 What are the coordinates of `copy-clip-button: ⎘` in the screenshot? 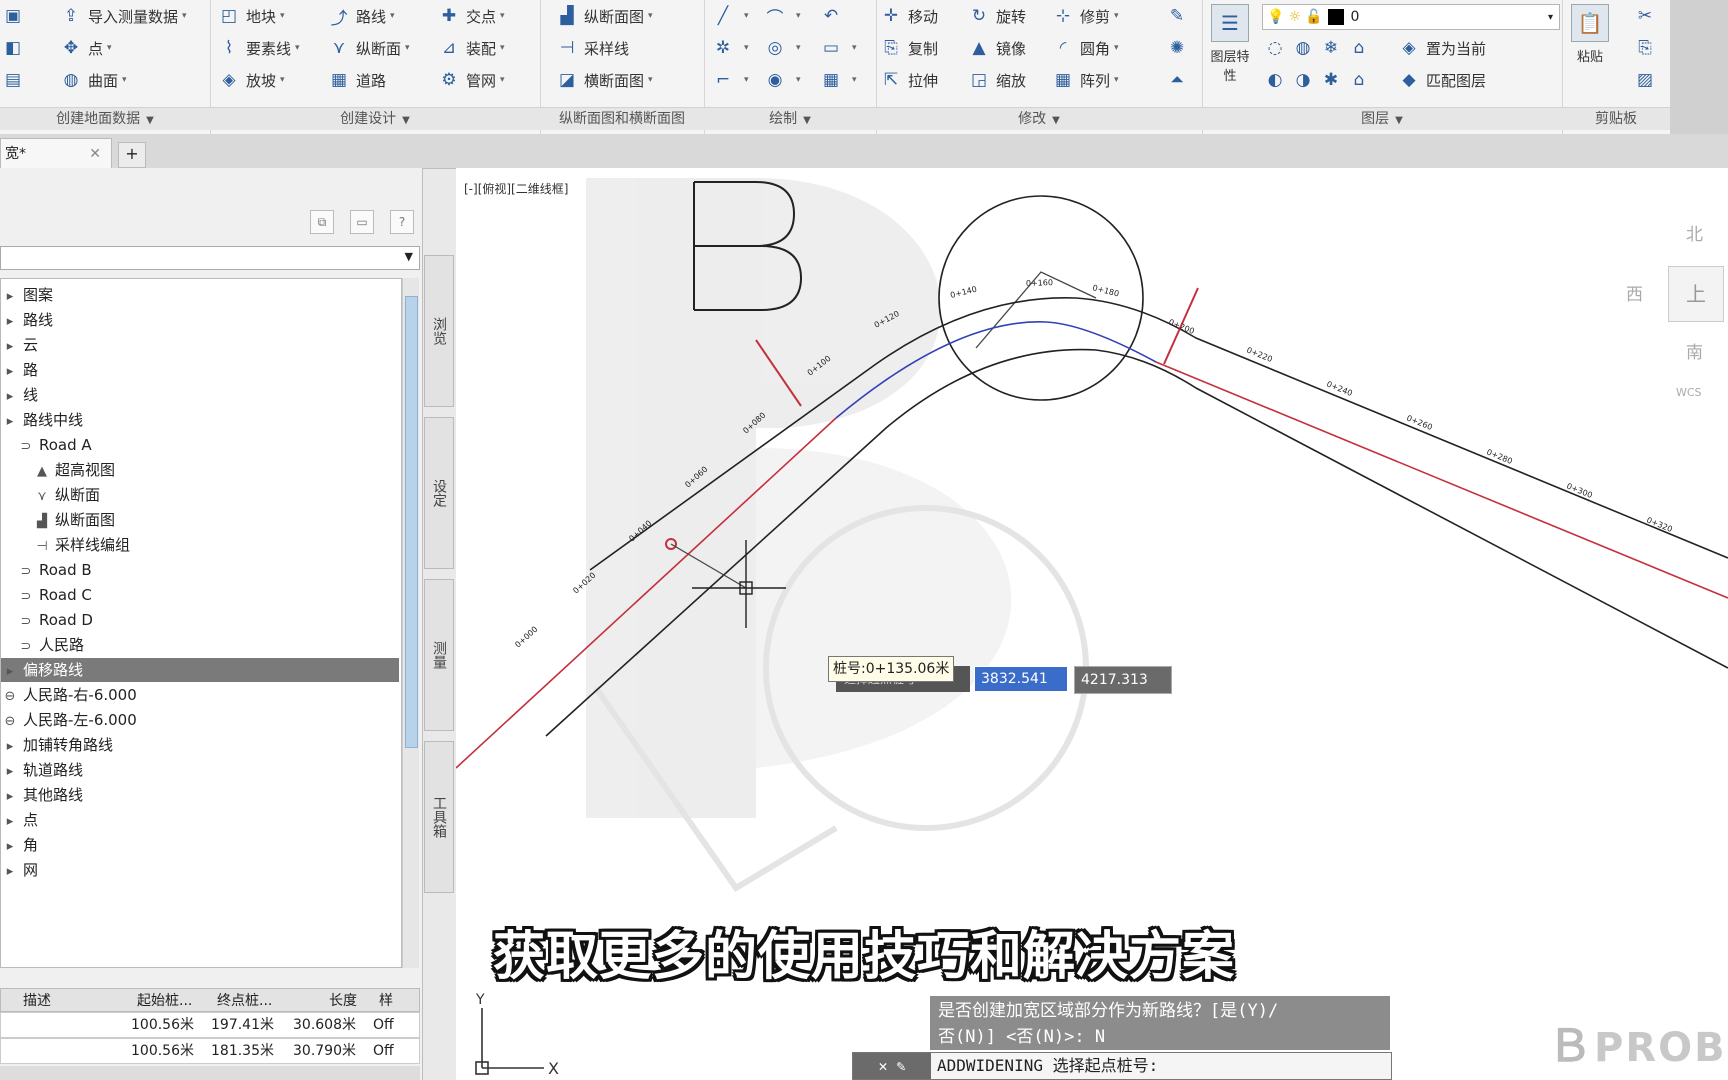 It's located at (1648, 48).